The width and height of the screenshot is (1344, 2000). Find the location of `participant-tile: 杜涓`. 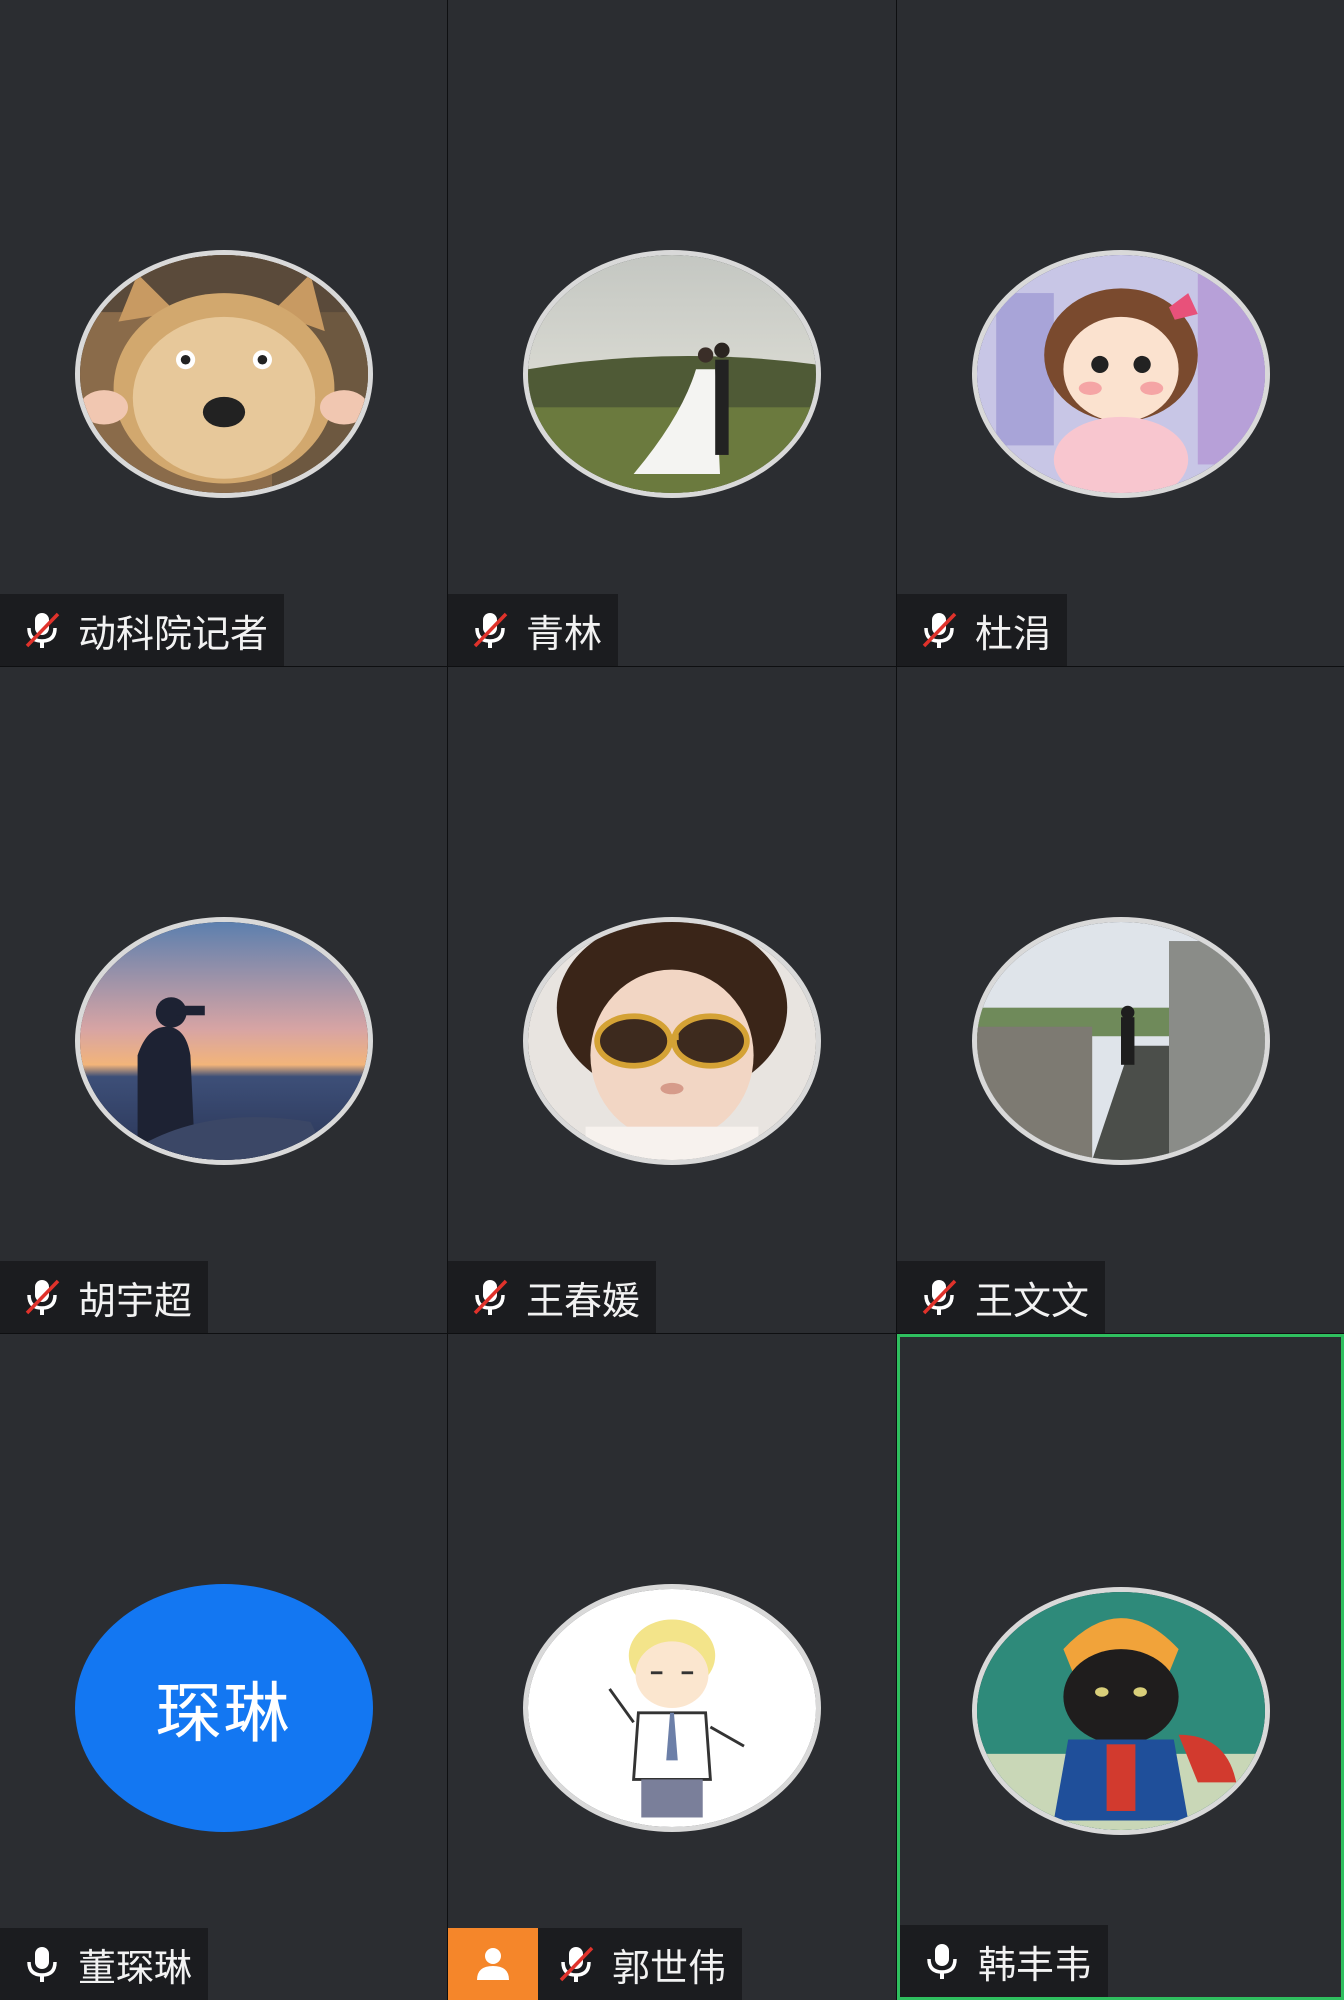

participant-tile: 杜涓 is located at coordinates (1120, 333).